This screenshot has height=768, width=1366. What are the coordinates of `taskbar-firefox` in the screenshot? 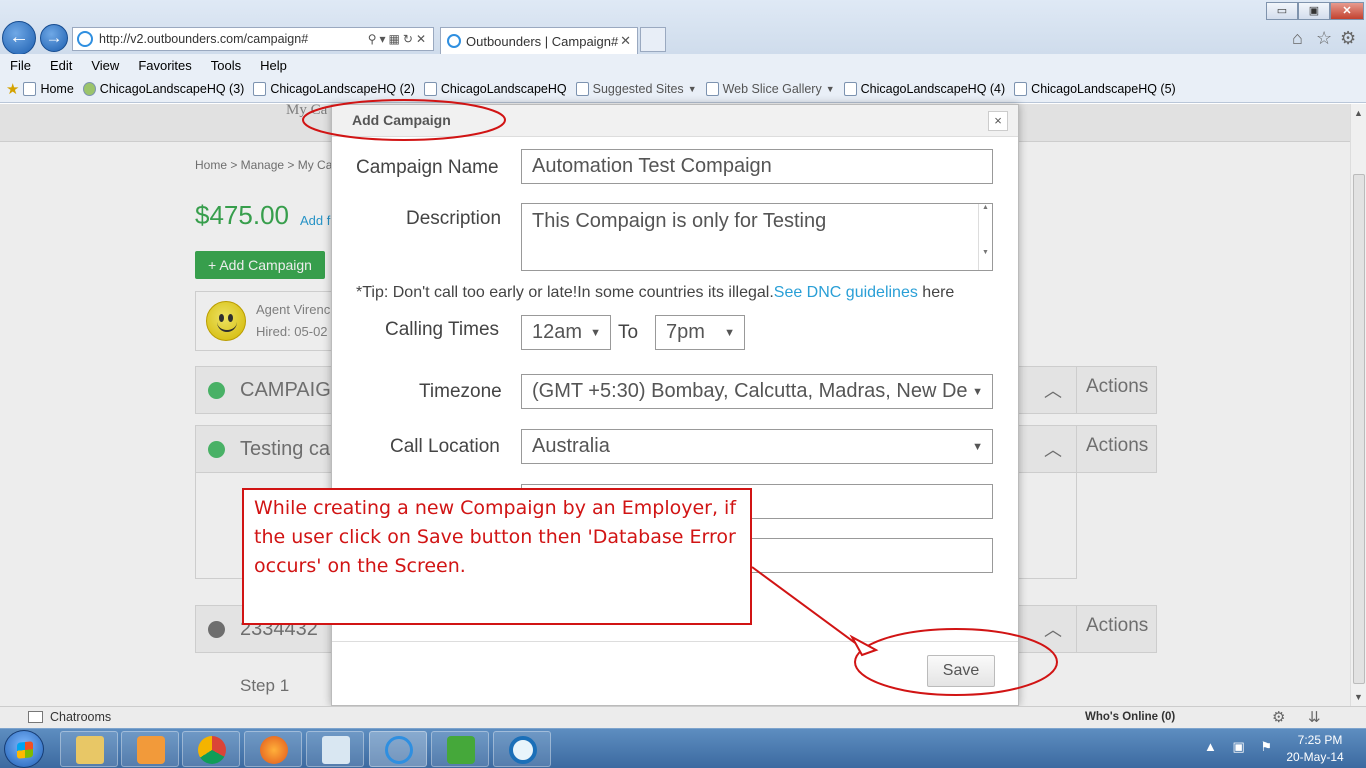 It's located at (273, 749).